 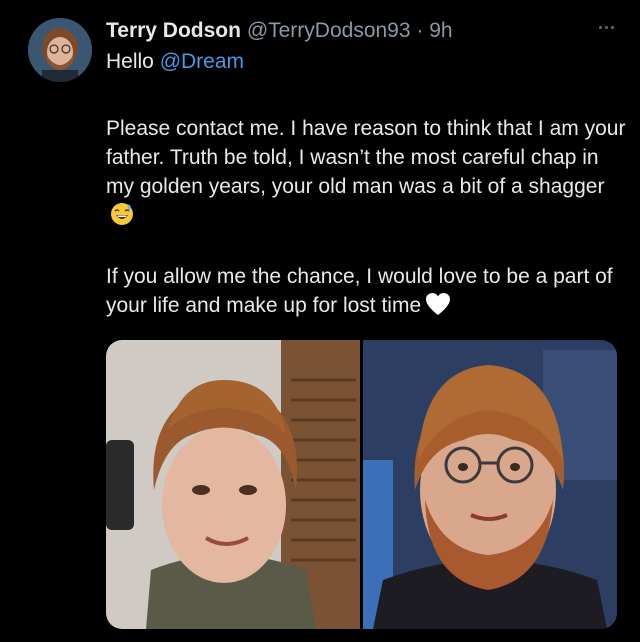 What do you see at coordinates (122, 218) in the screenshot?
I see `sweat-smile-emoji-icon` at bounding box center [122, 218].